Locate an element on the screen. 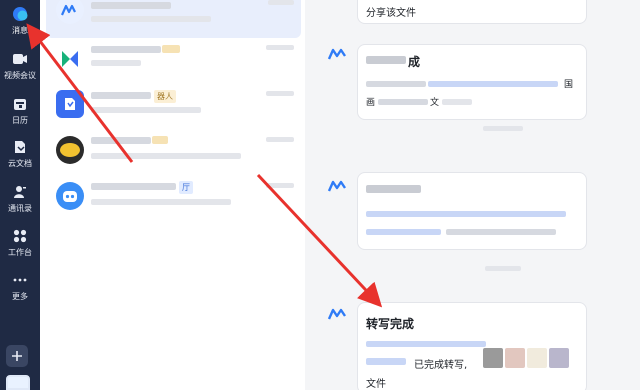 The height and width of the screenshot is (390, 640). message-icon is located at coordinates (20, 14).